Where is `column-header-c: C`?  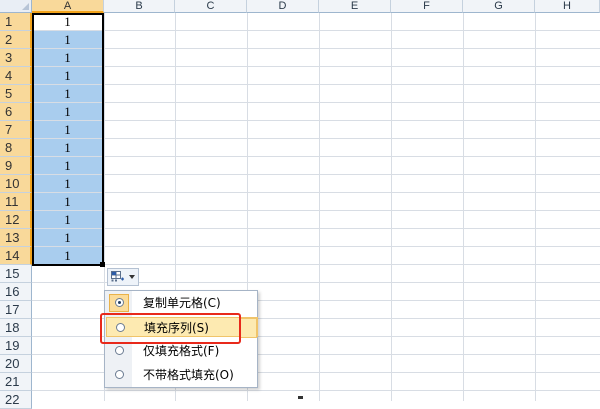
column-header-c: C is located at coordinates (211, 6).